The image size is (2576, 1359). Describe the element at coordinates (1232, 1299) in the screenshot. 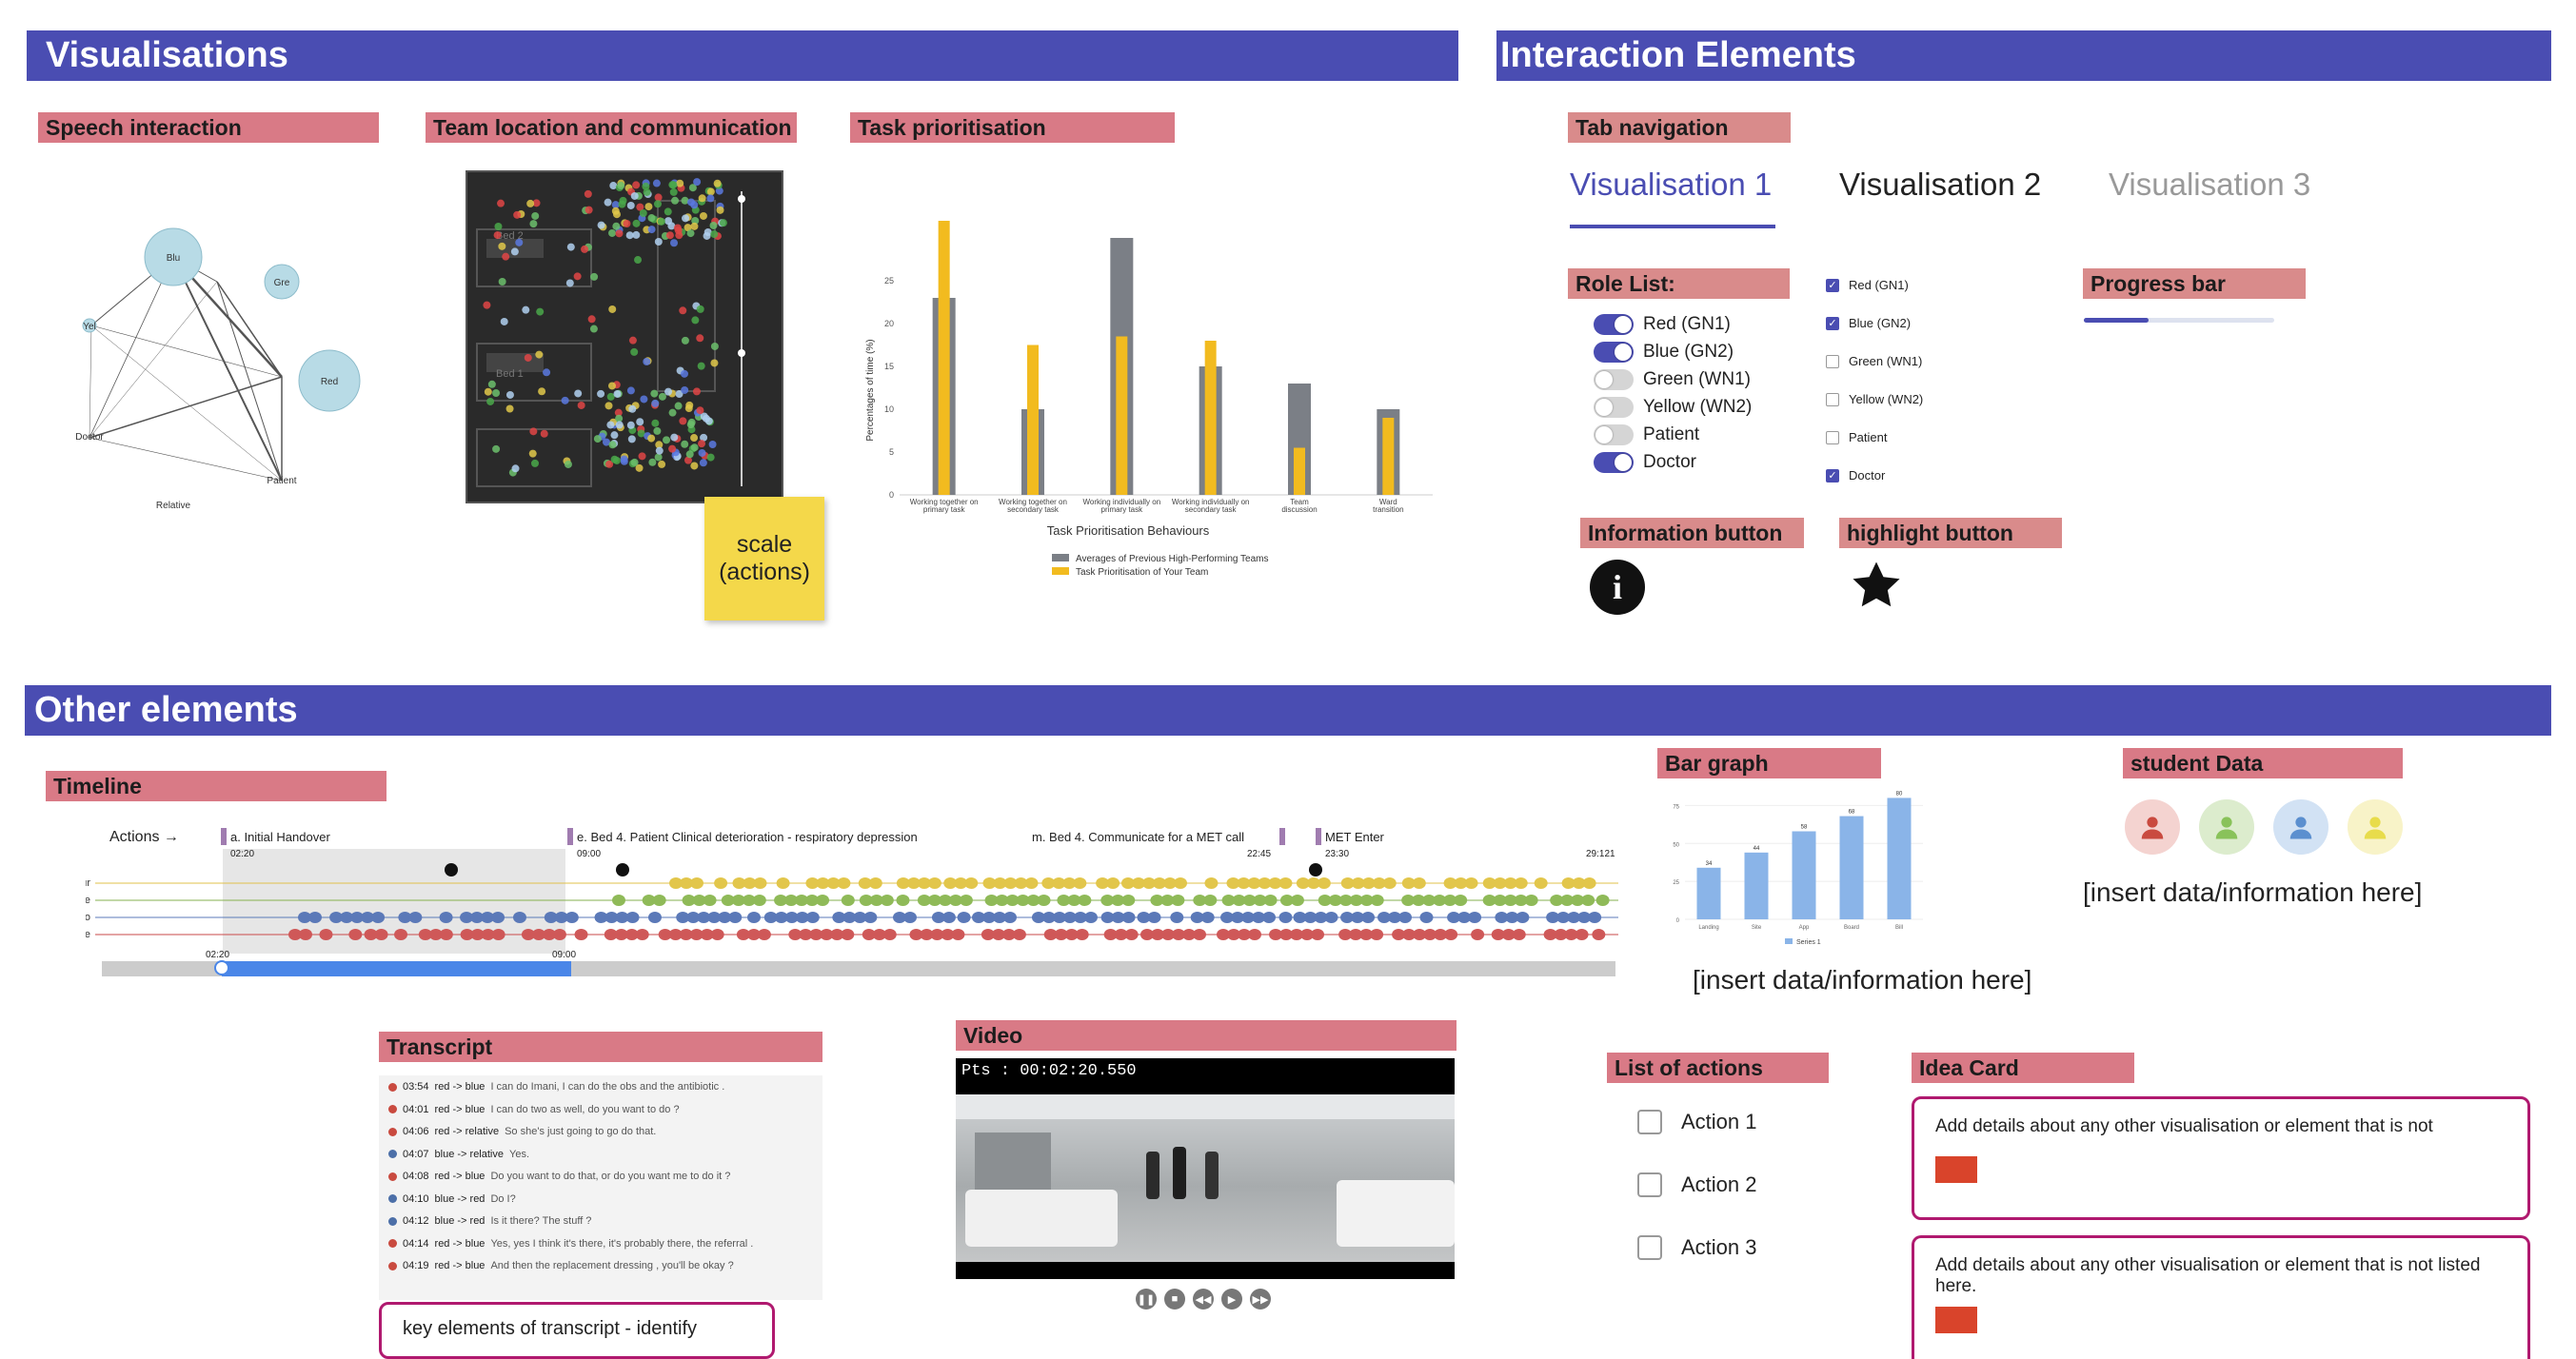

I see `play-icon: ▶` at that location.